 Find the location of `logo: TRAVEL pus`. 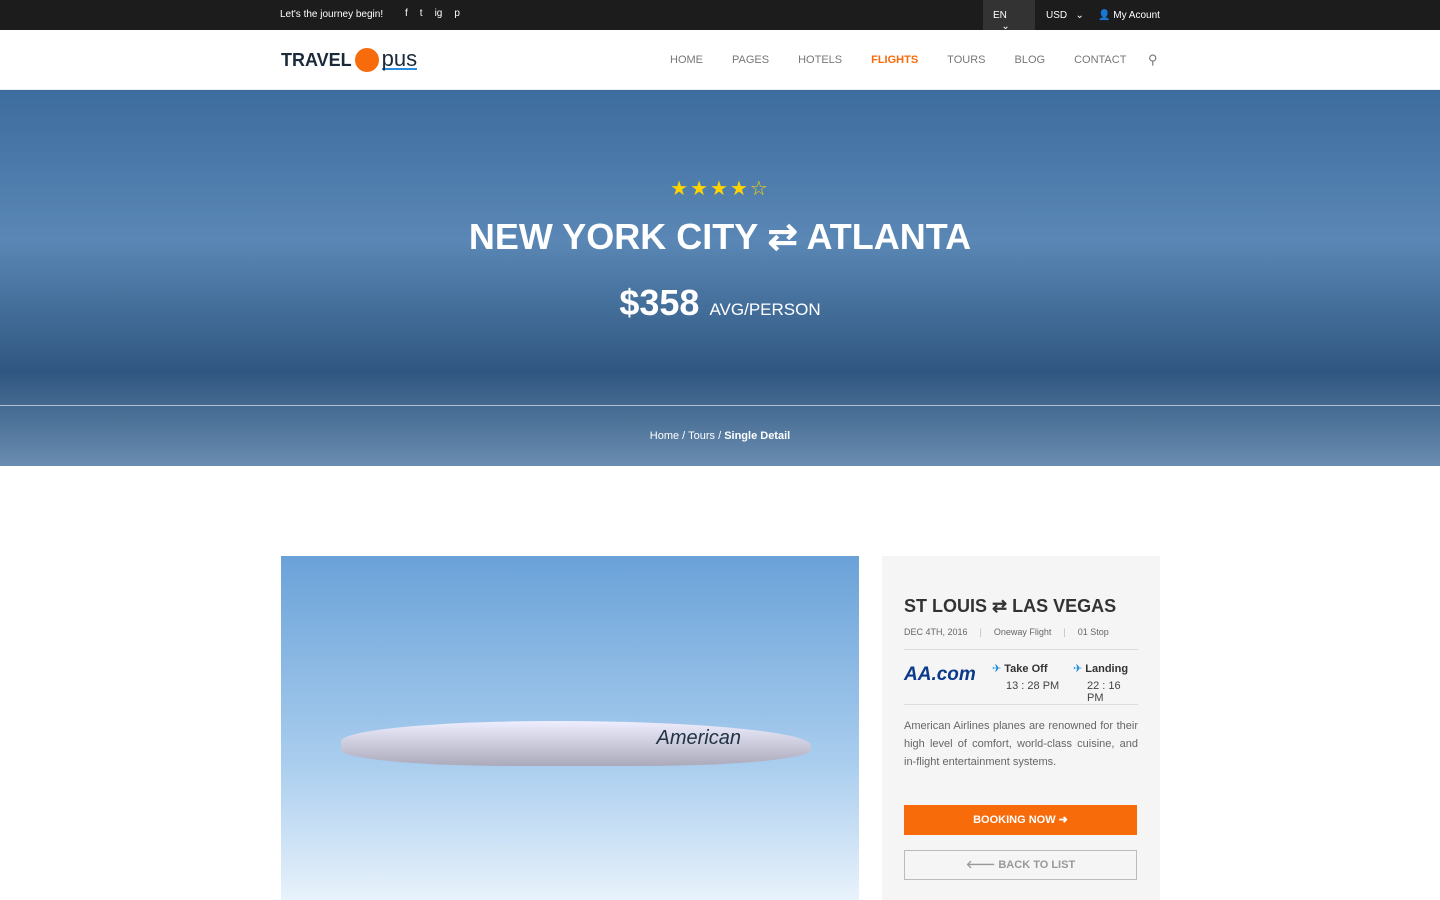

logo: TRAVEL pus is located at coordinates (349, 59).